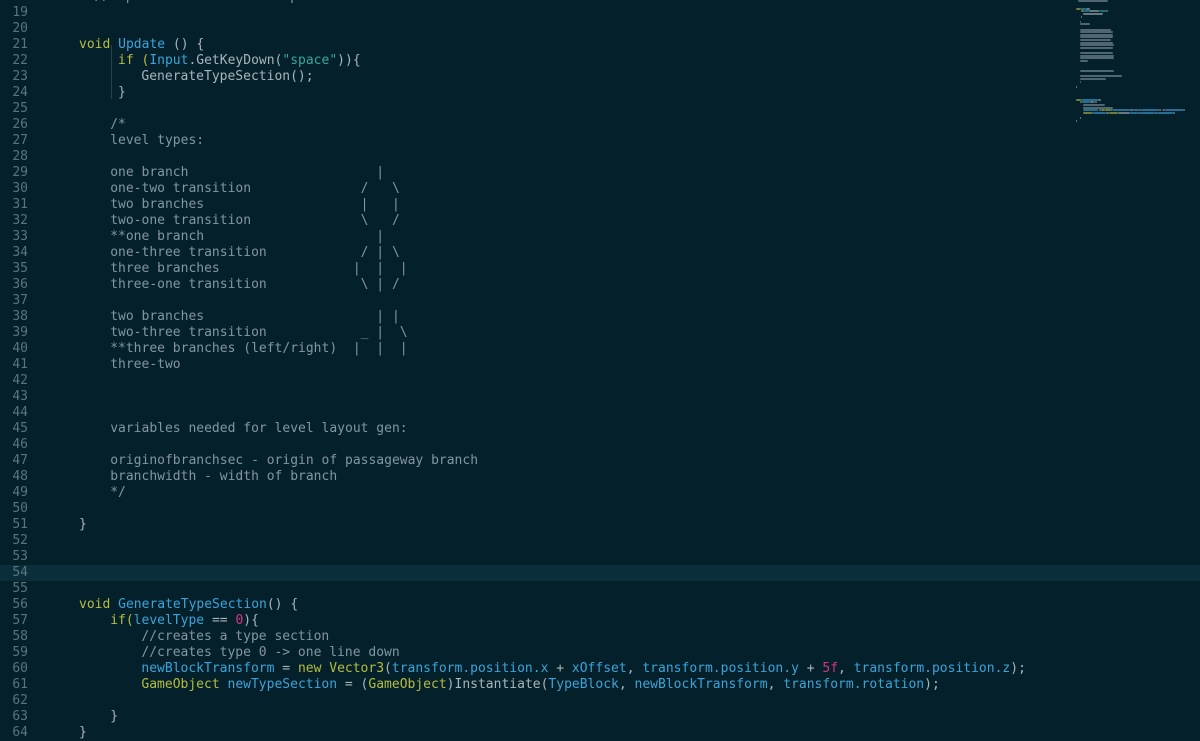 Image resolution: width=1200 pixels, height=741 pixels. Describe the element at coordinates (600, 77) in the screenshot. I see `code-line: 23 GenerateTypeSection();` at that location.